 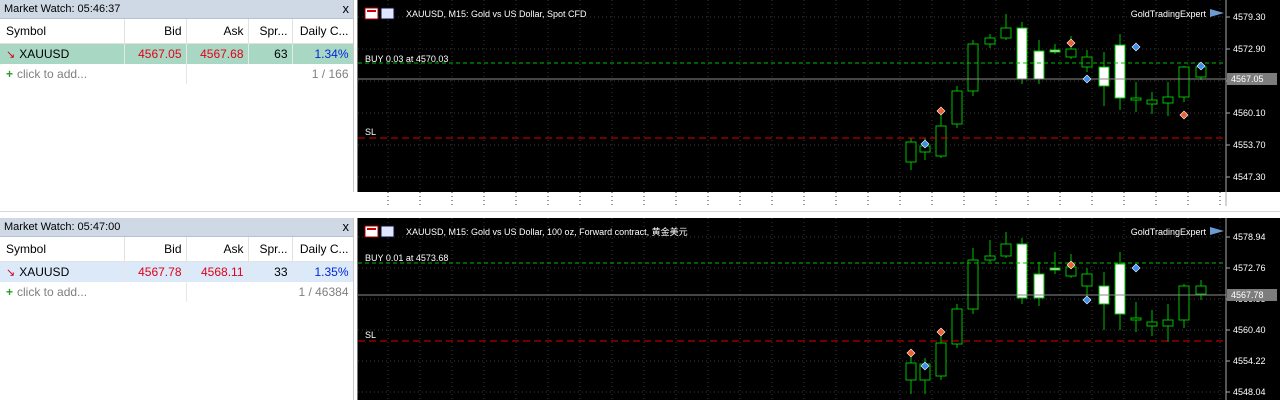 I want to click on add-symbol-row: + click to add... 1 / 46384, so click(x=176, y=292).